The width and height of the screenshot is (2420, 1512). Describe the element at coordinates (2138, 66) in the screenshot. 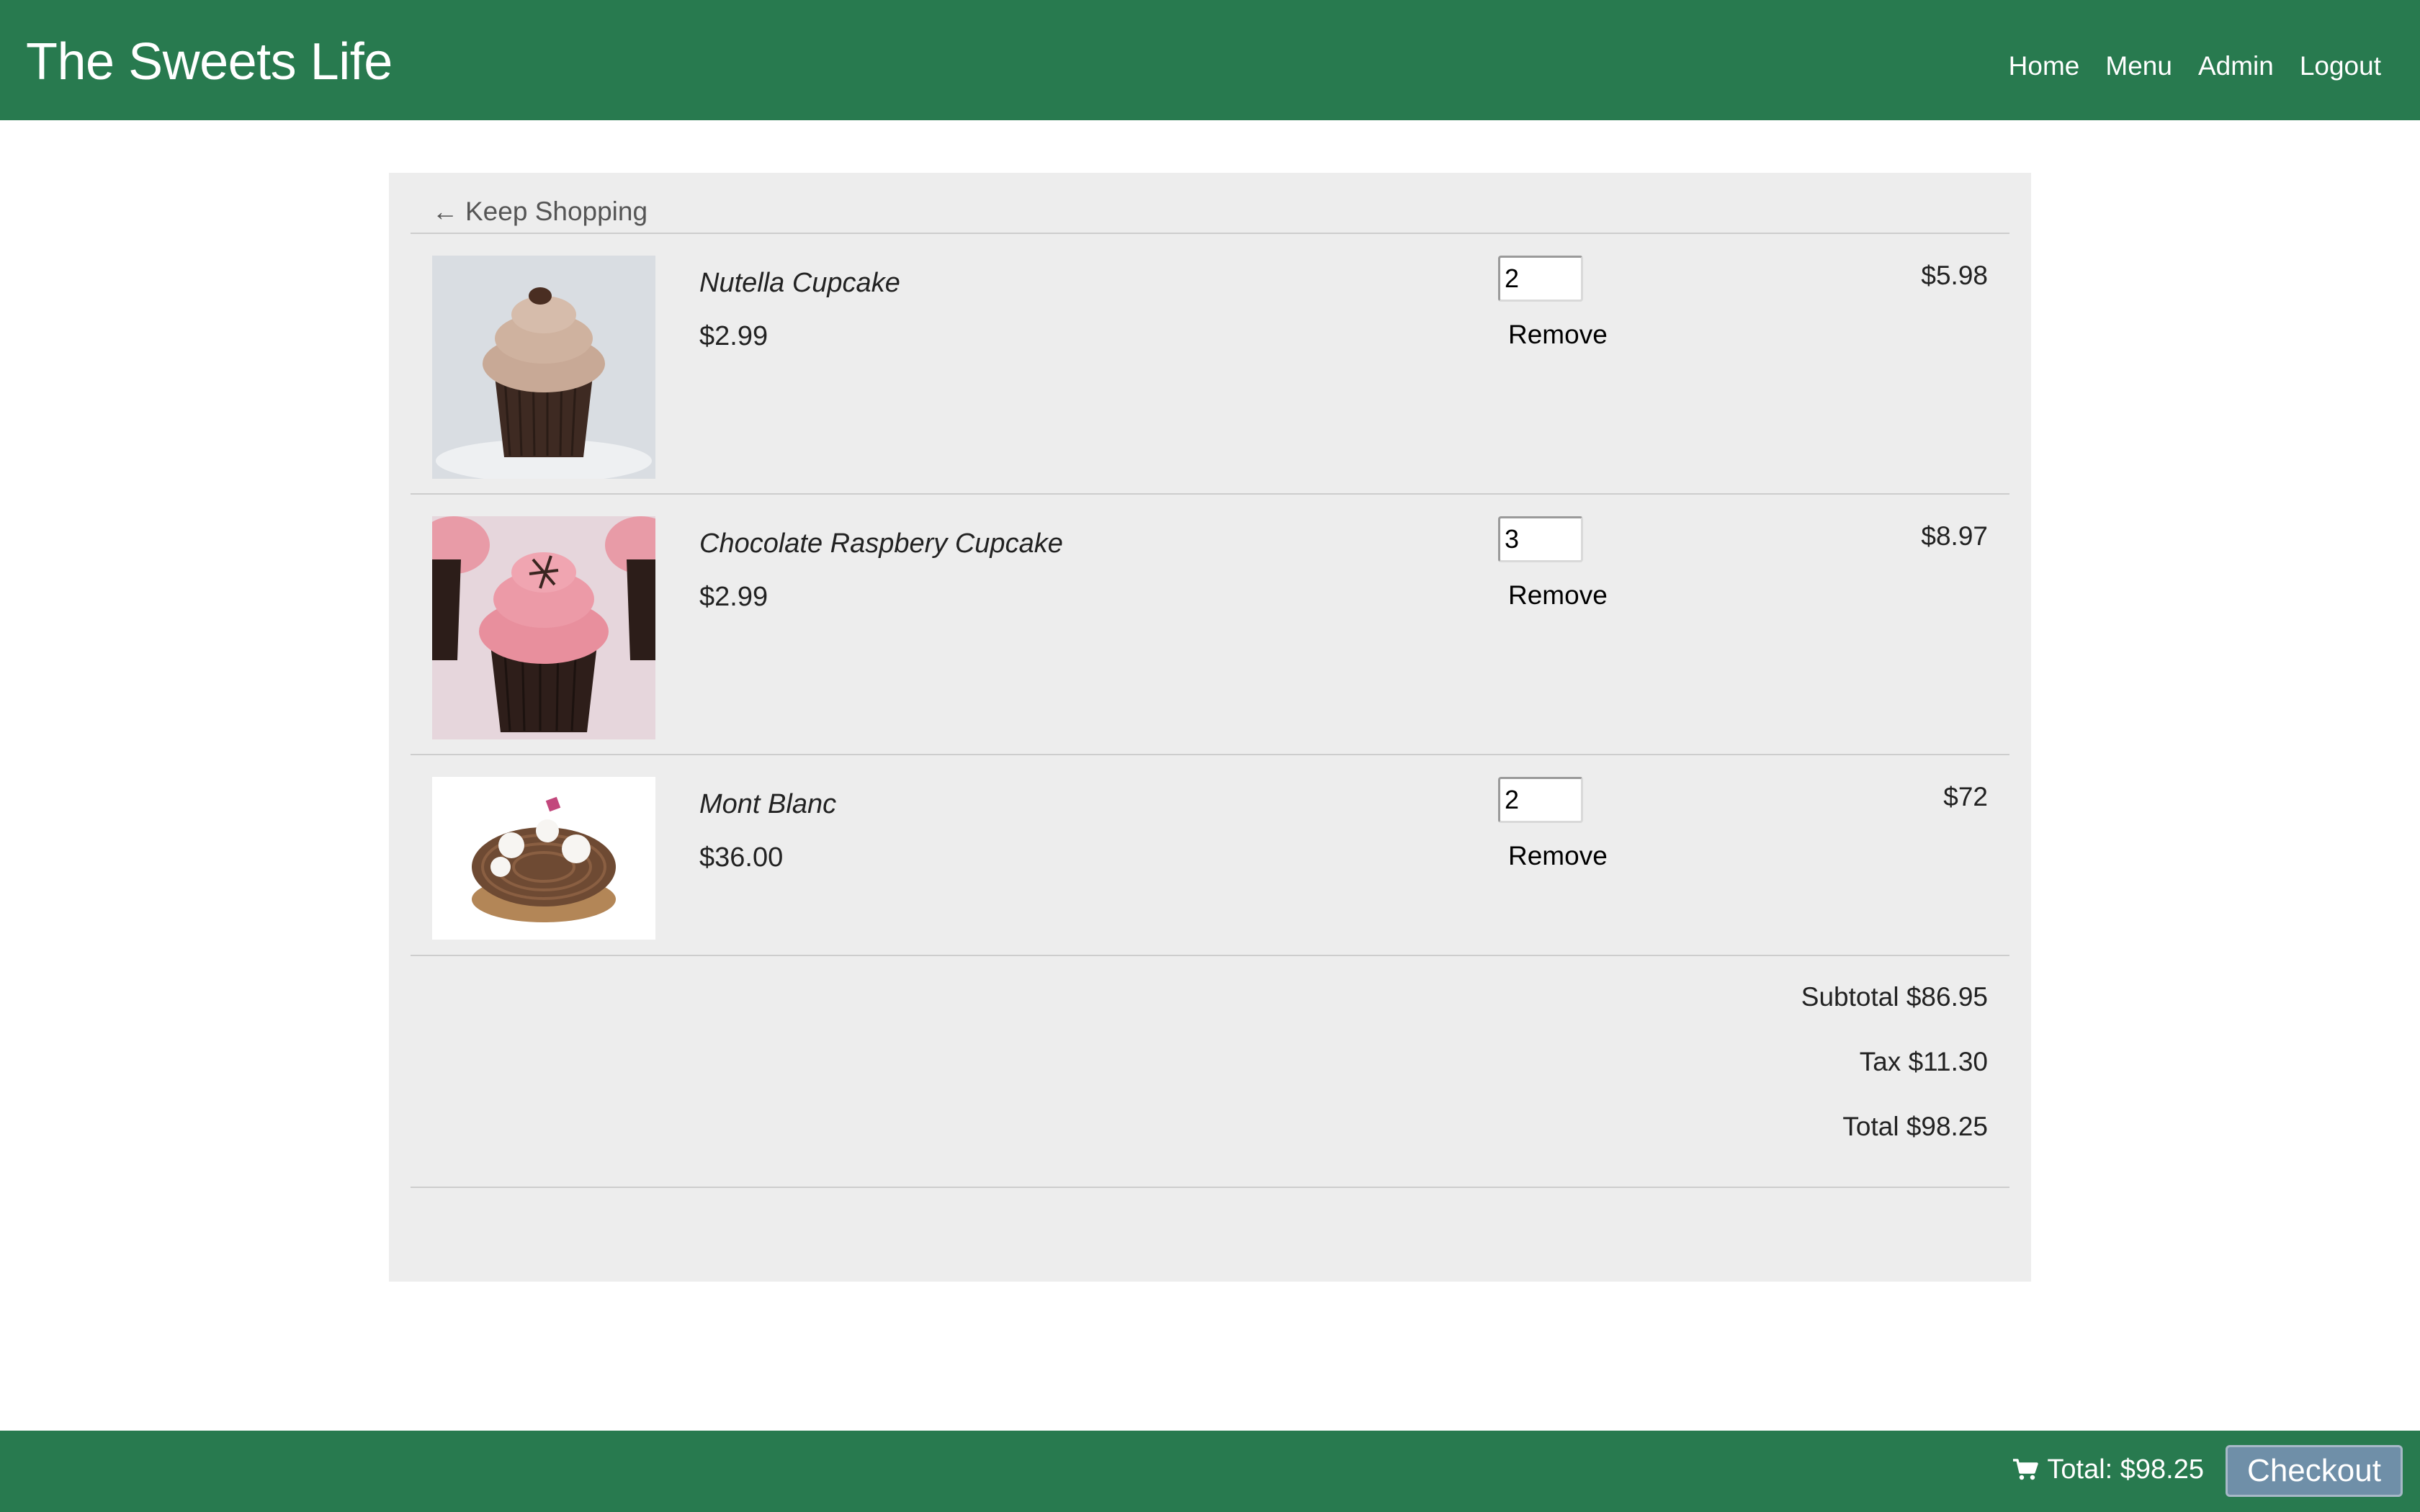

I see `nav-menu-link: Menu` at that location.